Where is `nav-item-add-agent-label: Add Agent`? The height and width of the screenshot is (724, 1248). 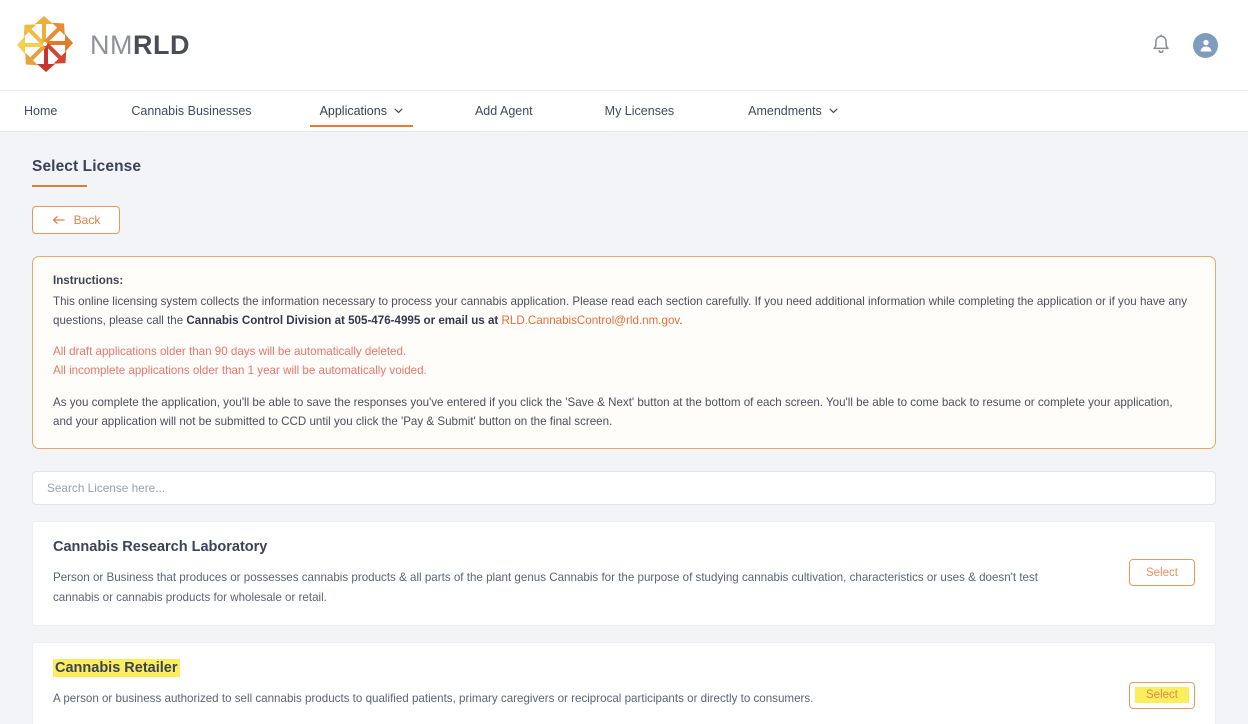 nav-item-add-agent-label: Add Agent is located at coordinates (503, 110).